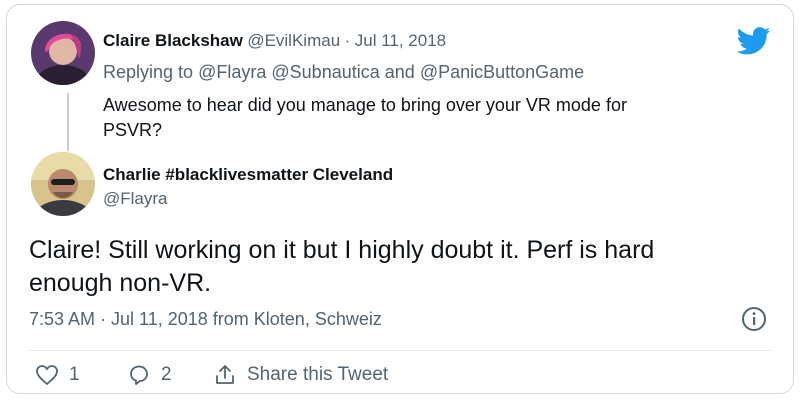  What do you see at coordinates (318, 374) in the screenshot?
I see `share-label: Share this Tweet` at bounding box center [318, 374].